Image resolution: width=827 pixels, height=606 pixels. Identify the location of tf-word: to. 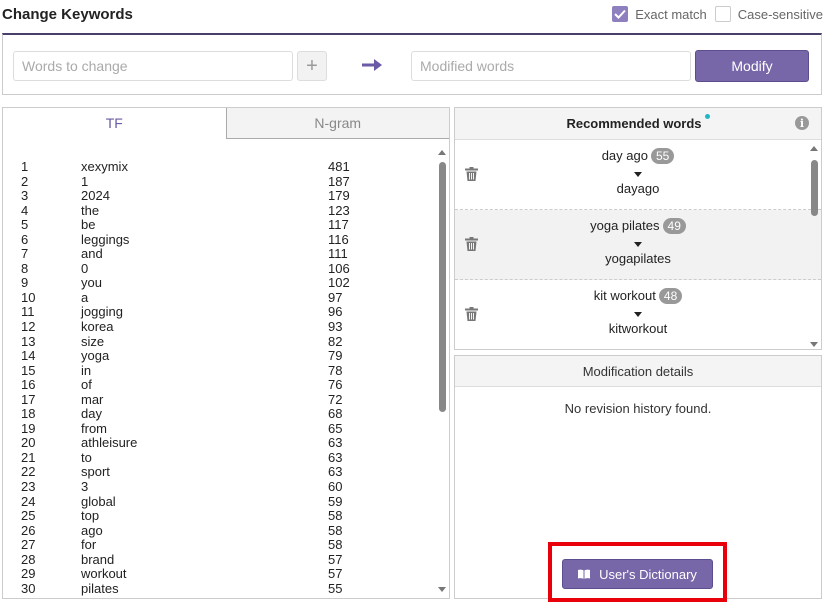
(86, 457).